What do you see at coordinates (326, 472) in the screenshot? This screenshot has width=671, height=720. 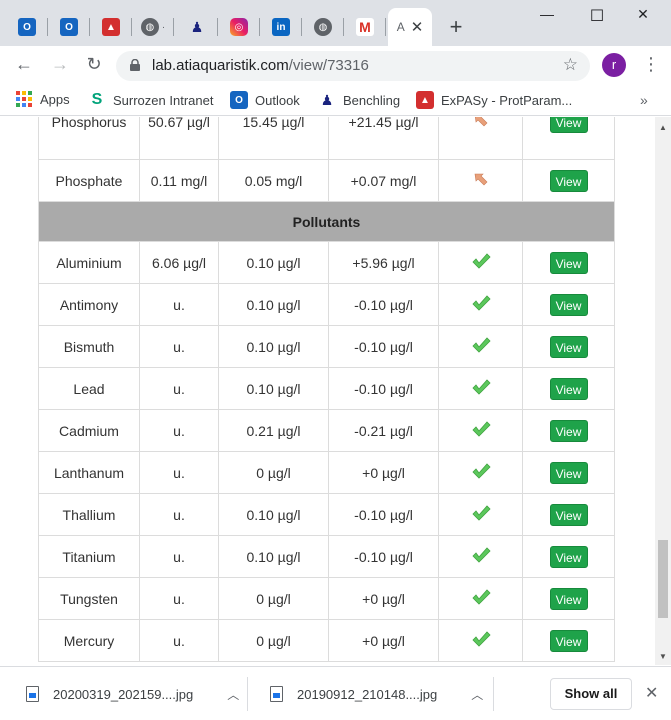 I see `table-row: Lanthanum u. 0 µg/l +0 µg/l View` at bounding box center [326, 472].